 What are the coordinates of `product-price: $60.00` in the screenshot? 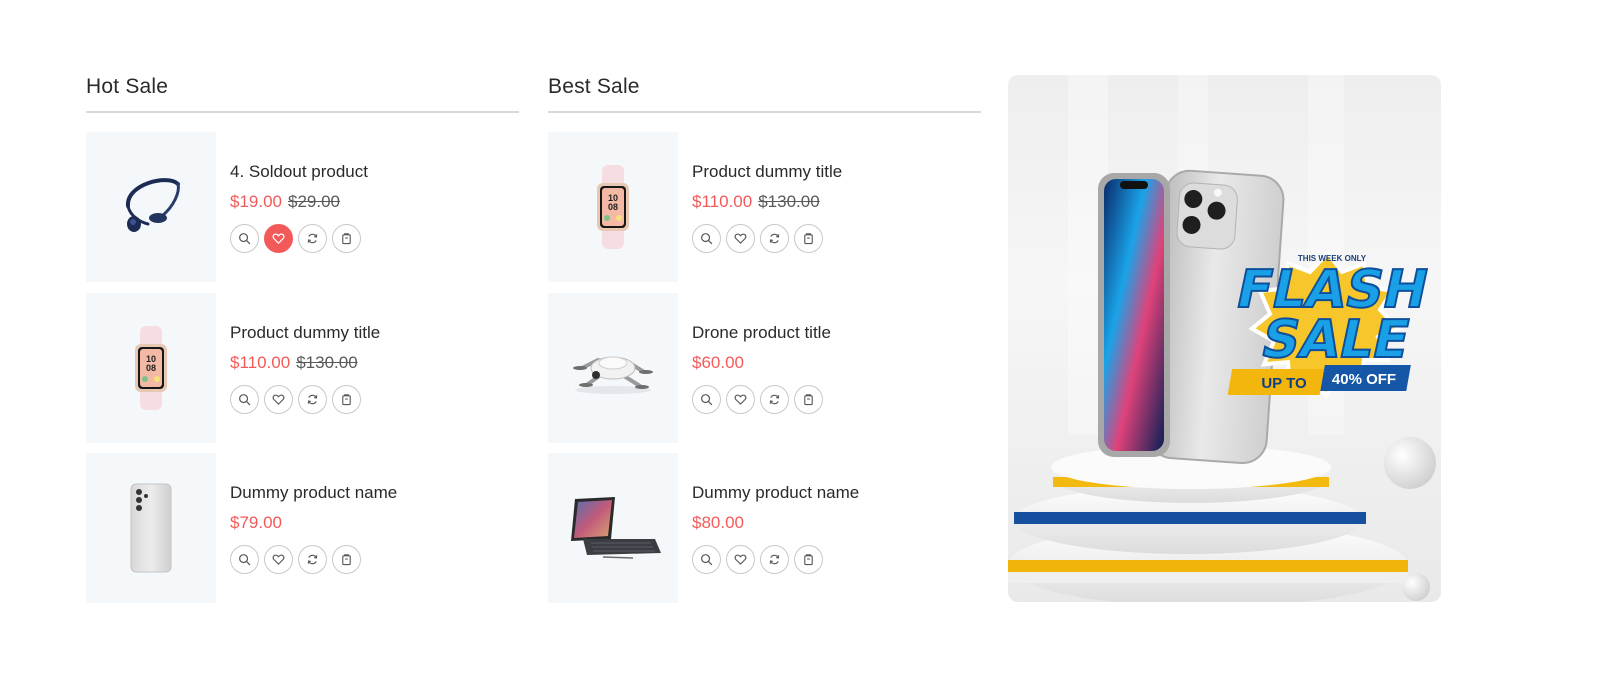 It's located at (761, 363).